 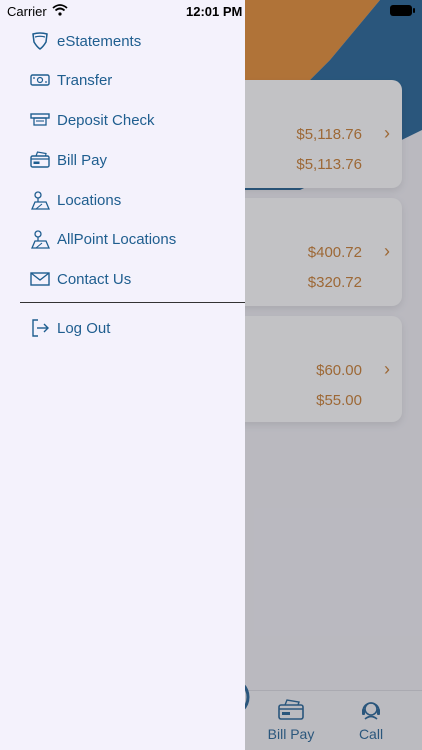 I want to click on menu-item-label: Locations, so click(x=89, y=200).